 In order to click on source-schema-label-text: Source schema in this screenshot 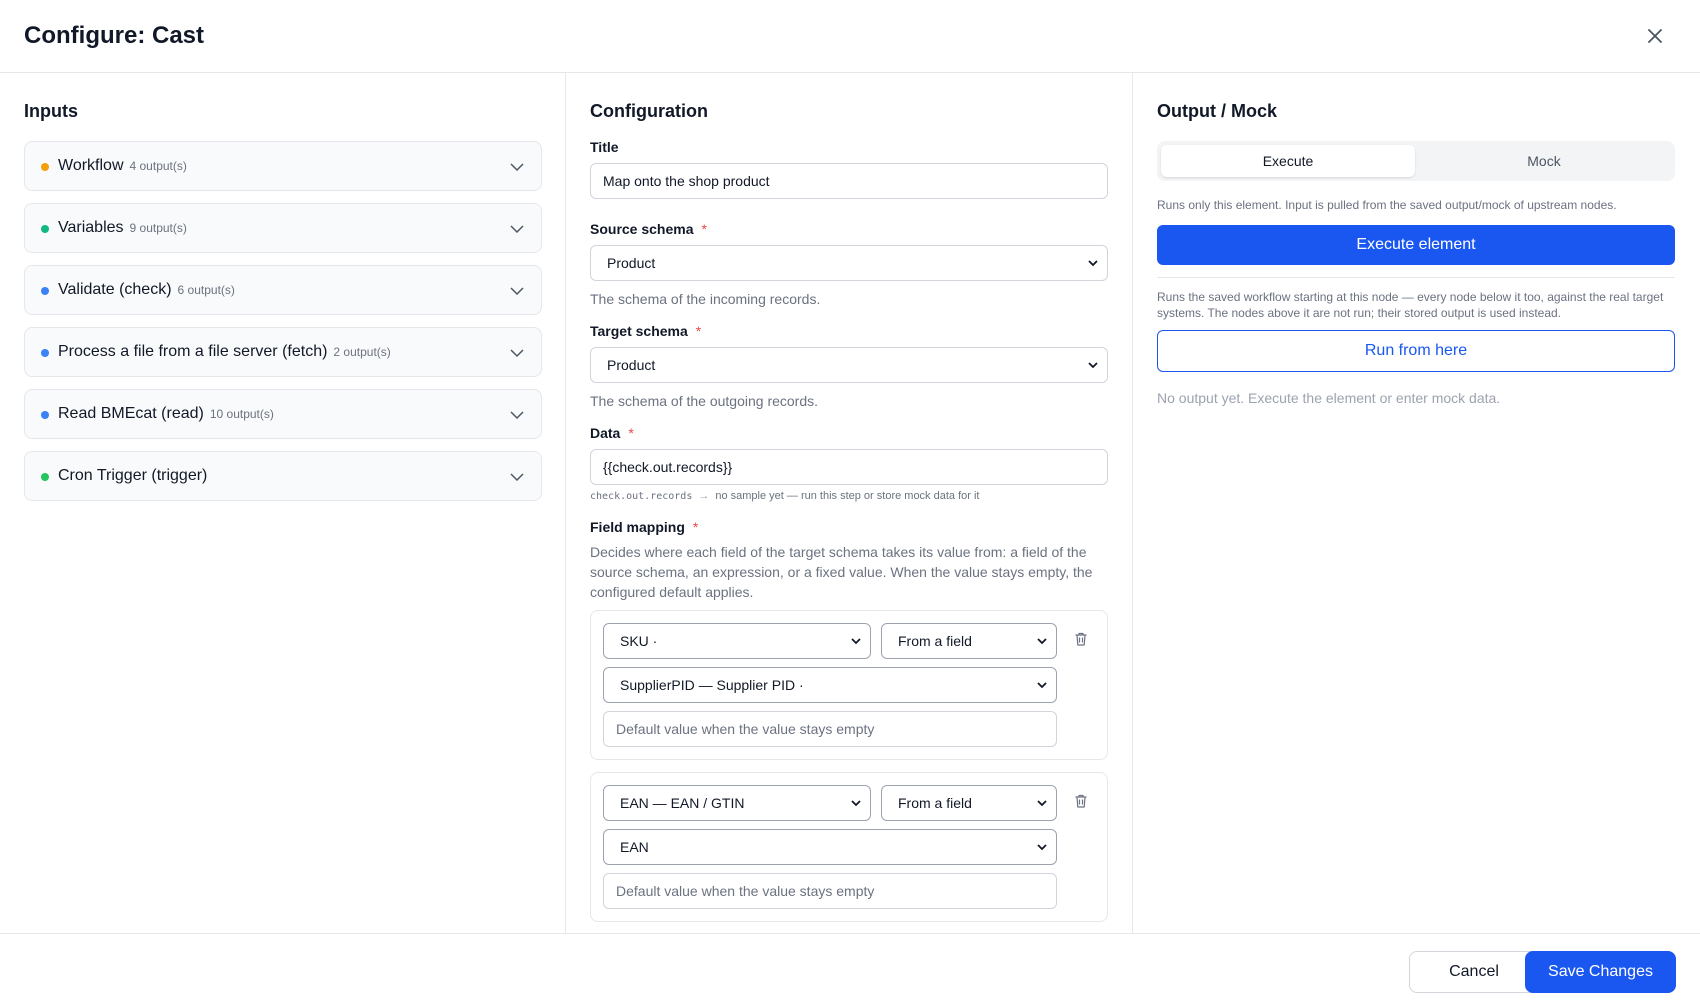, I will do `click(642, 229)`.